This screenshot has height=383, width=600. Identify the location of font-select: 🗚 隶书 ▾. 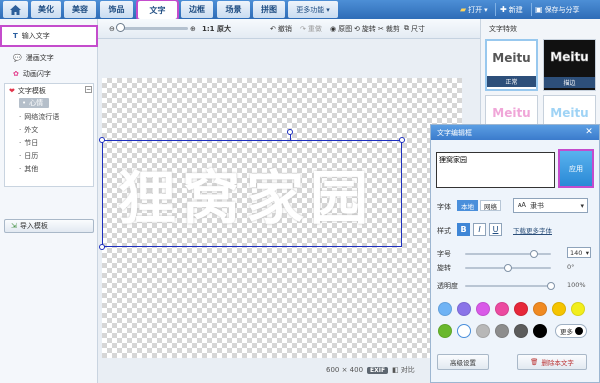
(550, 205).